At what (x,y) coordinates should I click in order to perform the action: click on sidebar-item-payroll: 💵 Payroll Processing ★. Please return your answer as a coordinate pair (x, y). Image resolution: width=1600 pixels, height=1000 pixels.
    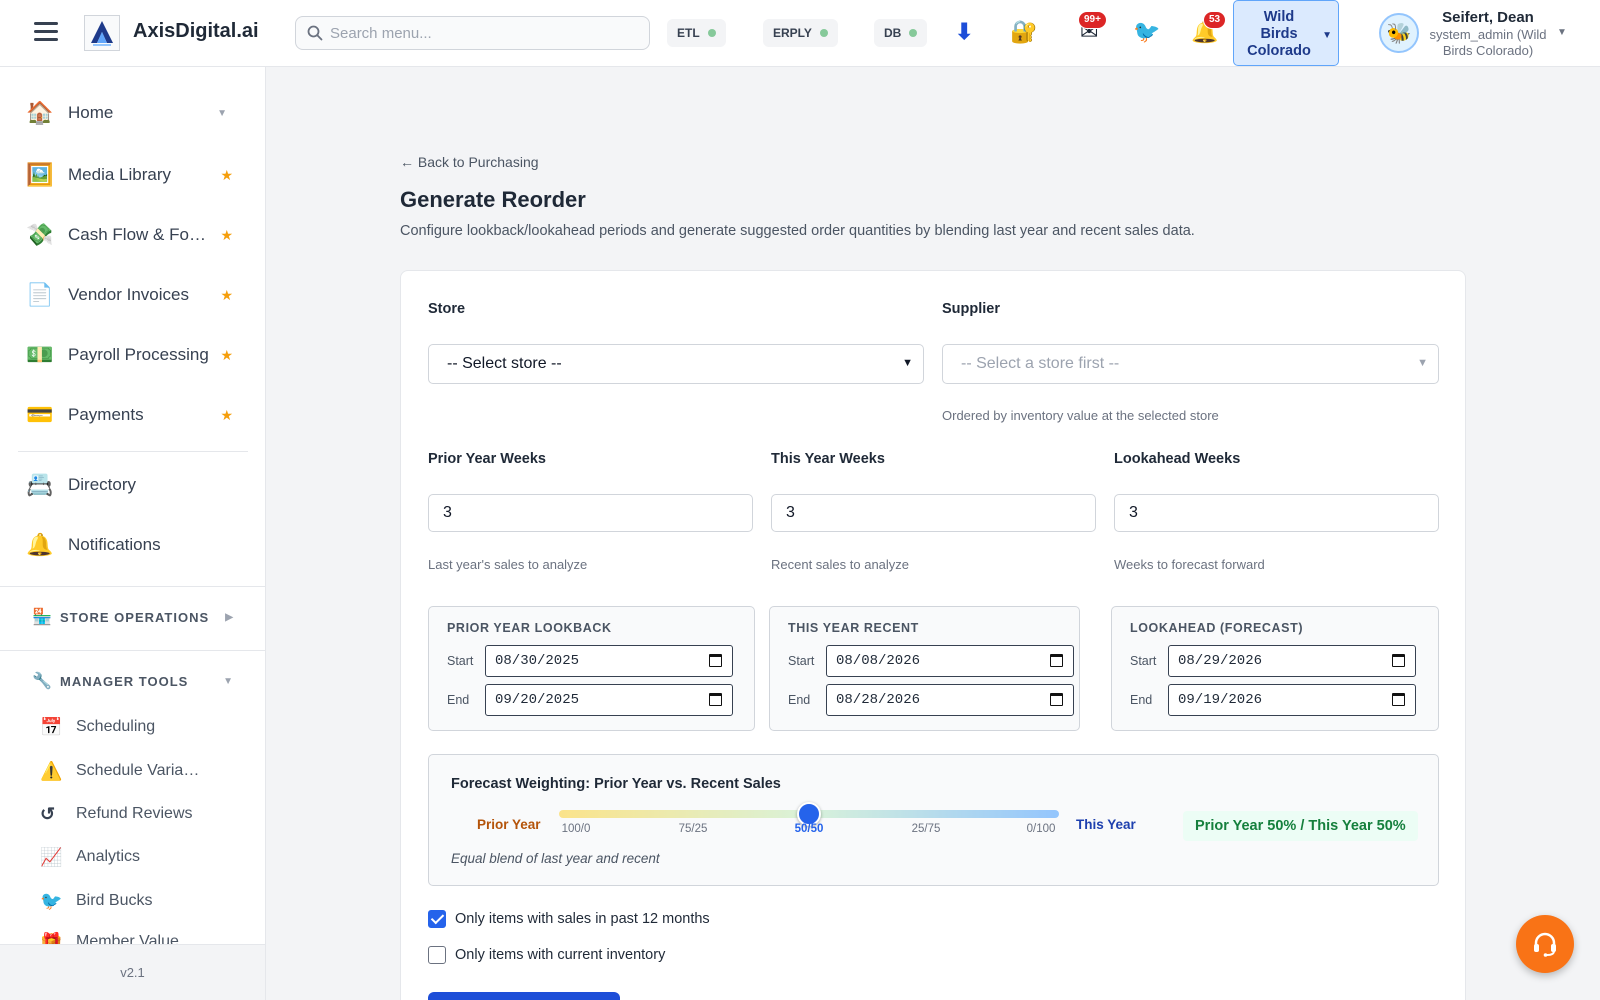
    Looking at the image, I should click on (133, 355).